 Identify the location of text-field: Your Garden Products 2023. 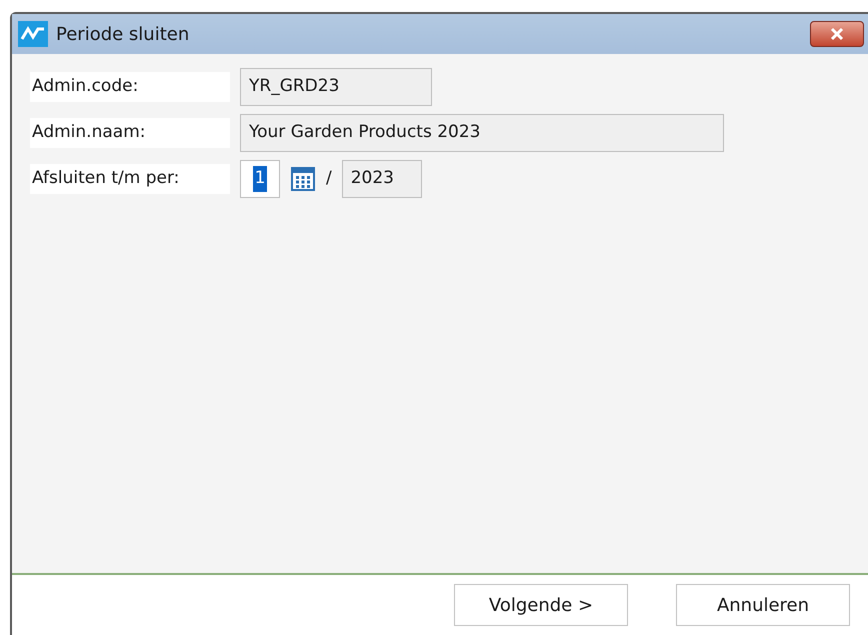
(482, 133).